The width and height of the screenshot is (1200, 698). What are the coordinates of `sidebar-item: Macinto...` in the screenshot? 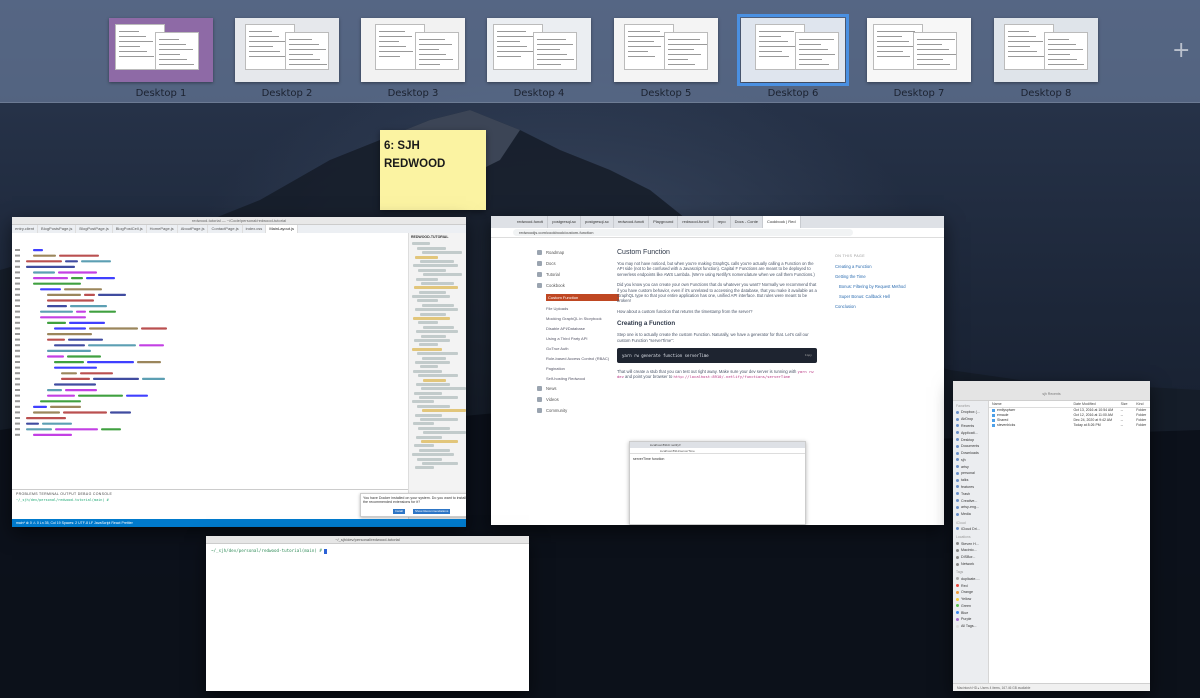 It's located at (970, 550).